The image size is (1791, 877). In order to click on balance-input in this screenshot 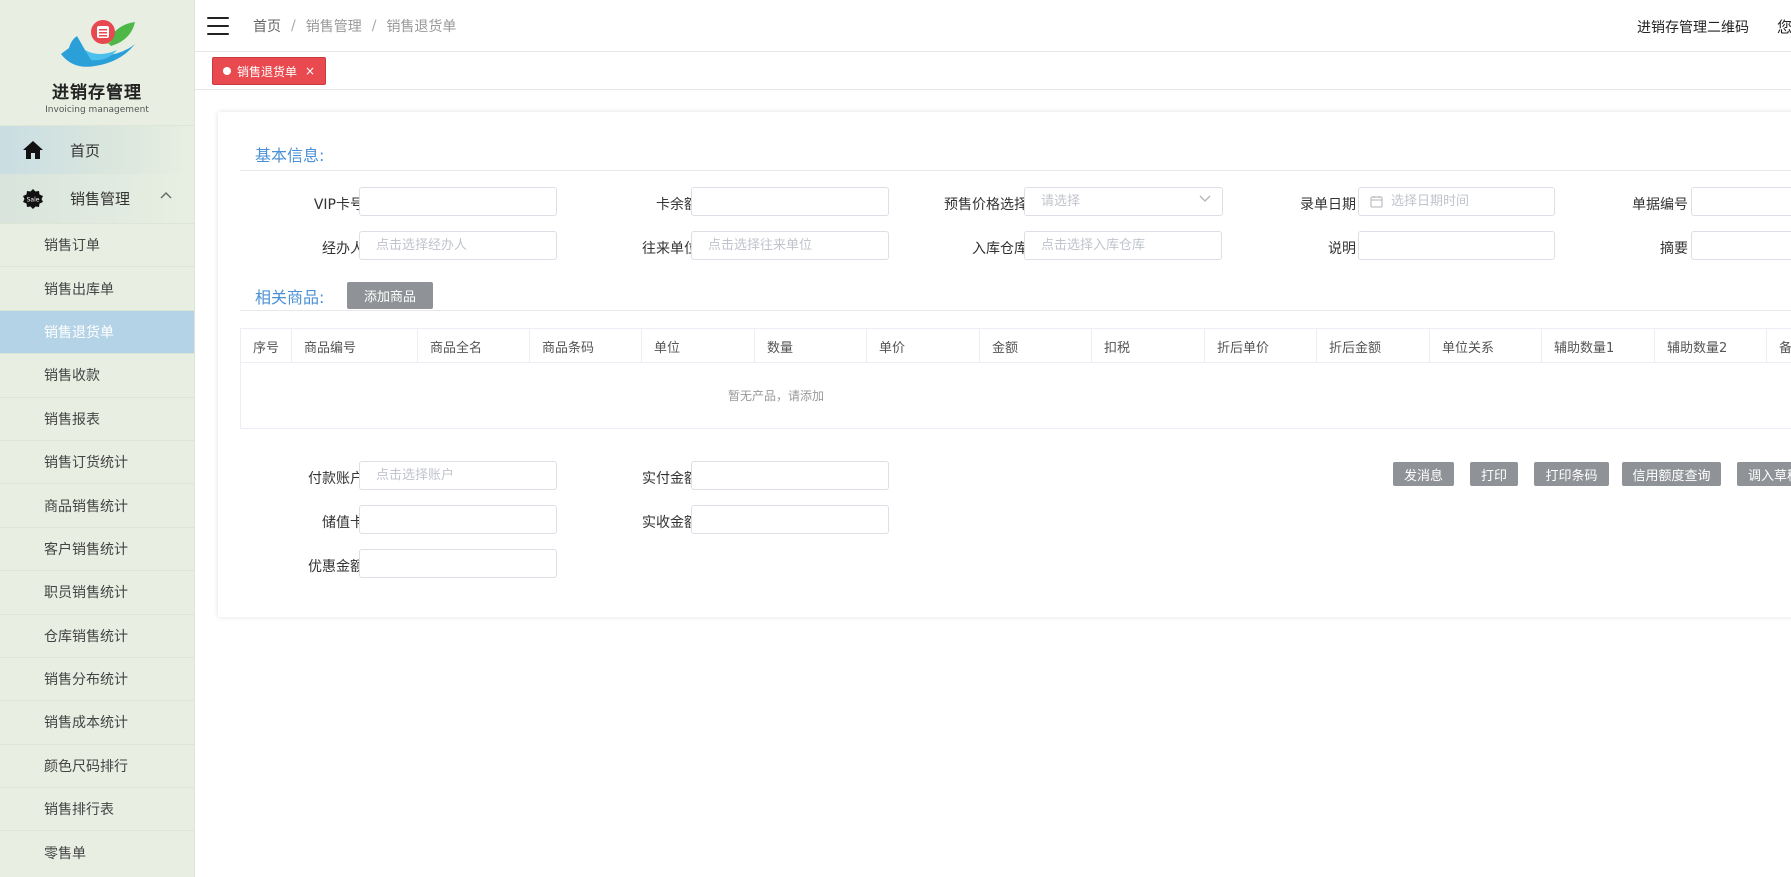, I will do `click(790, 201)`.